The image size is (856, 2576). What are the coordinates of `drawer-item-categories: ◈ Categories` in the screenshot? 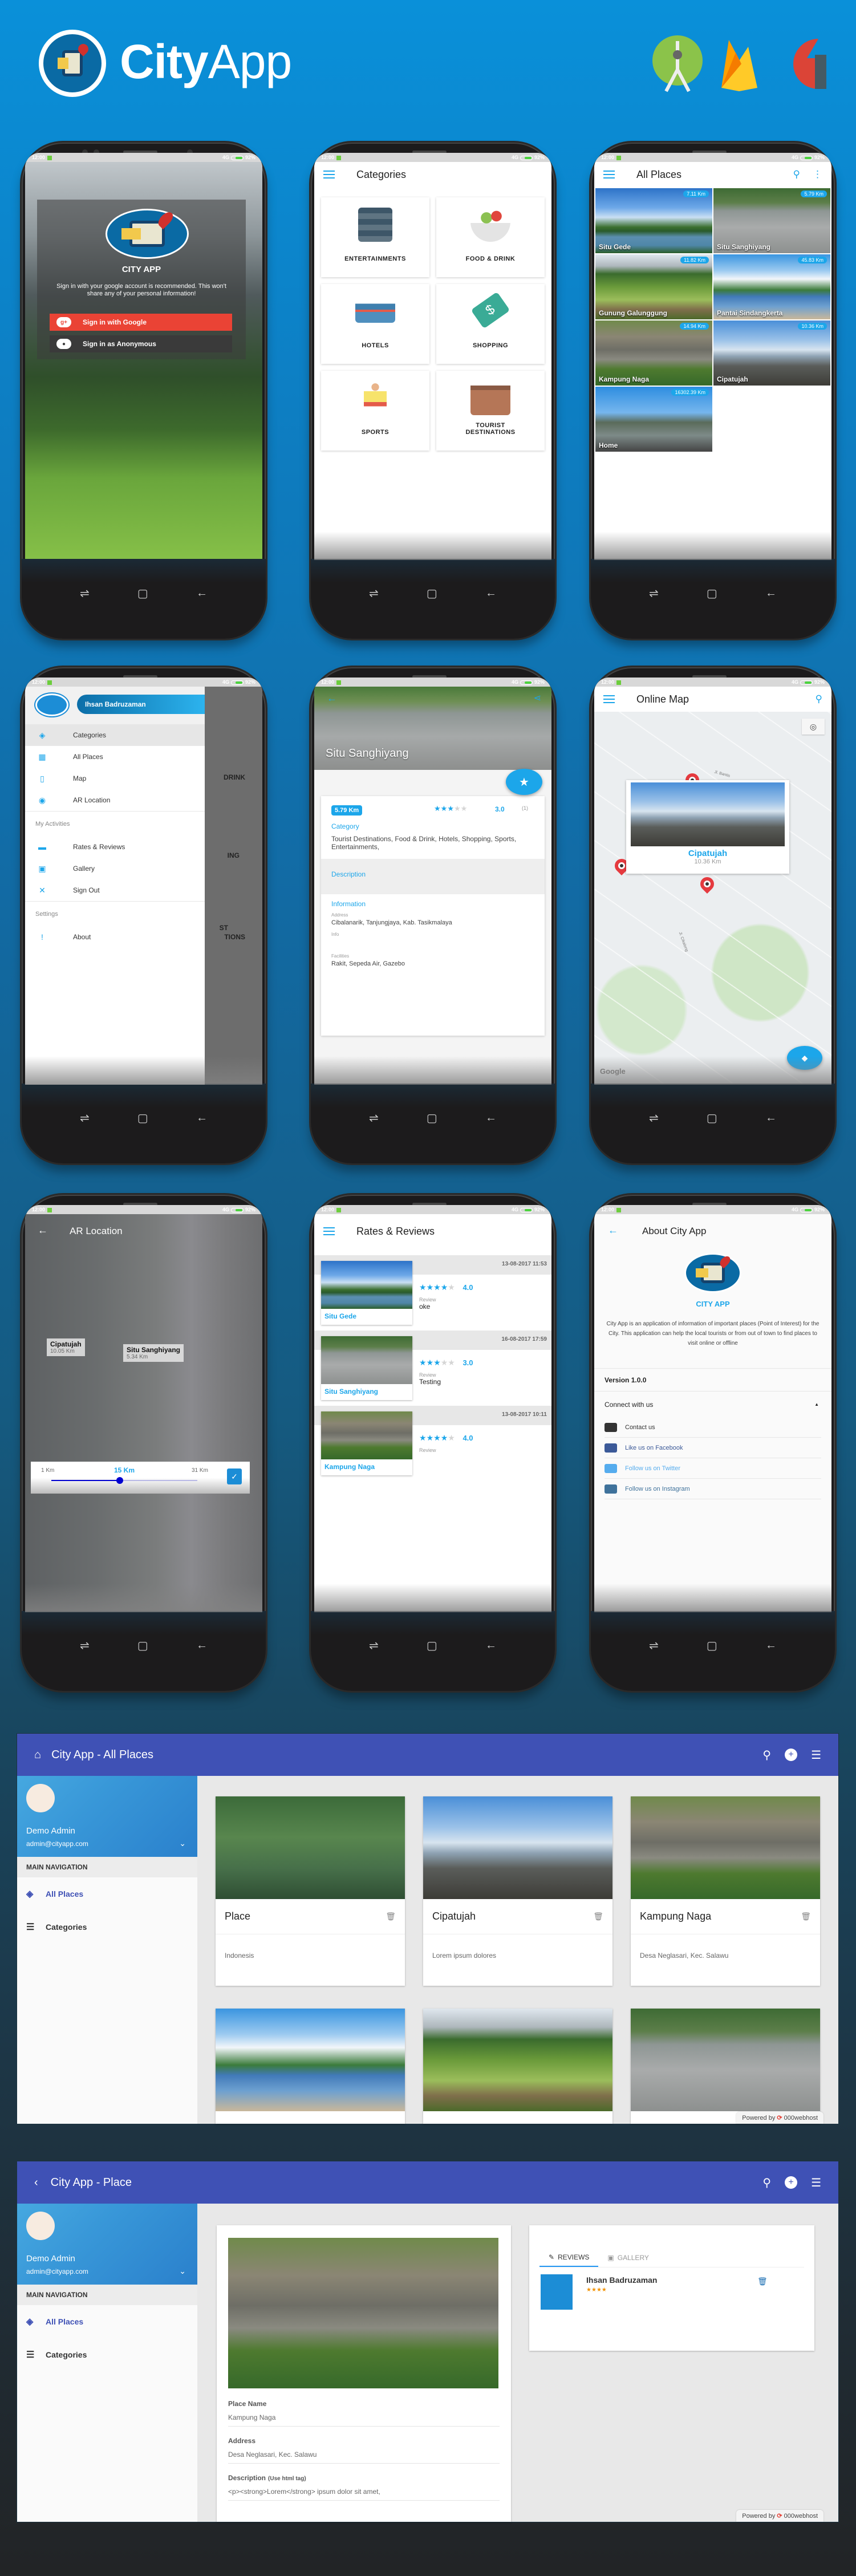 It's located at (115, 735).